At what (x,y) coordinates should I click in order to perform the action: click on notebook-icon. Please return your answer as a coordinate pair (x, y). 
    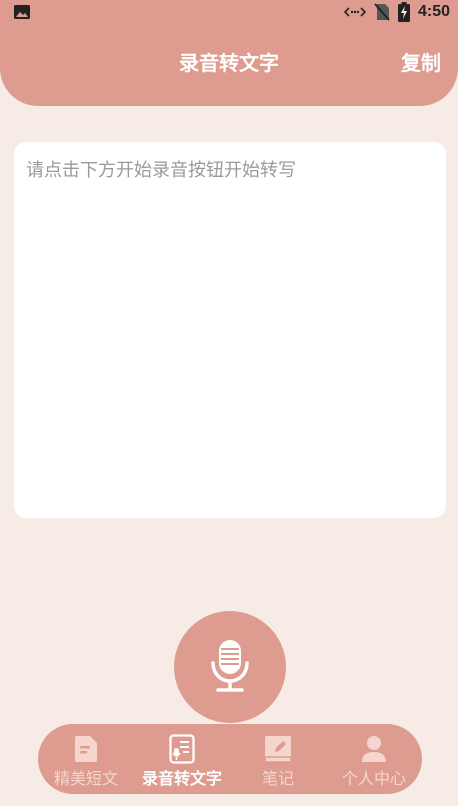
    Looking at the image, I should click on (278, 749).